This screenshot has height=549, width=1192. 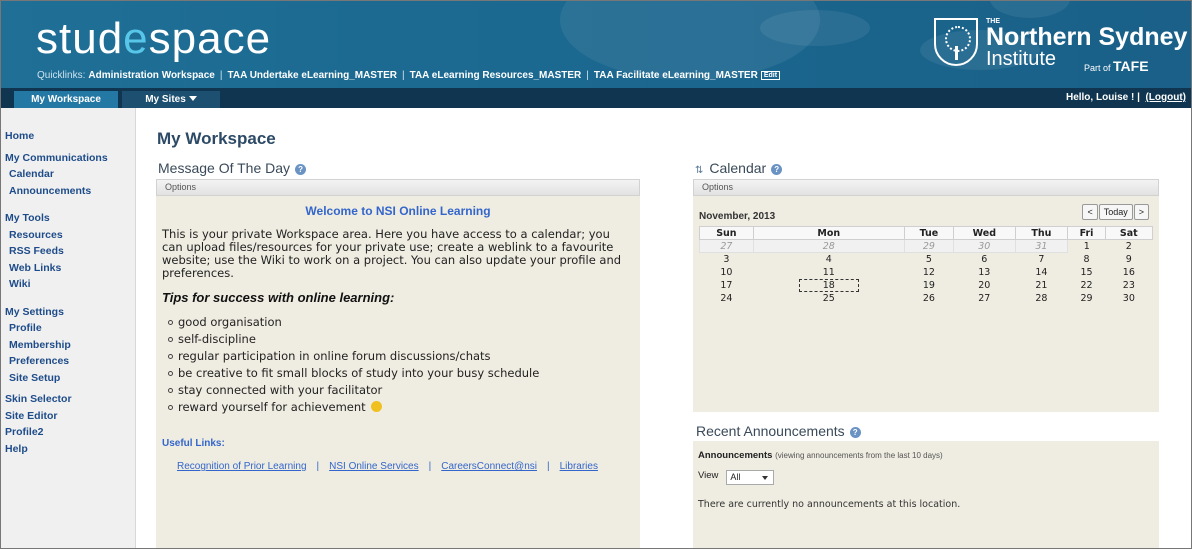 I want to click on calendar-day: 30, so click(x=1128, y=298).